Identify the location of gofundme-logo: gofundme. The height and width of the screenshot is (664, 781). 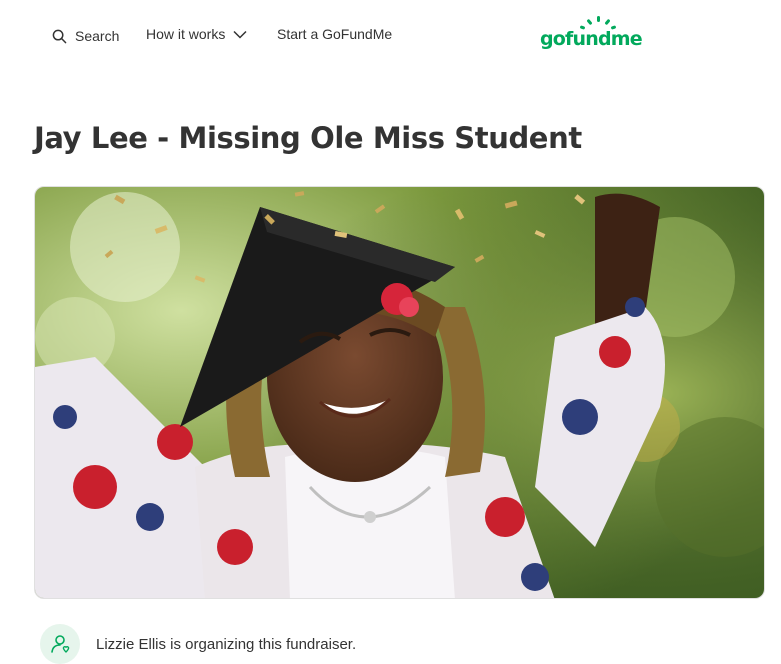
(595, 35).